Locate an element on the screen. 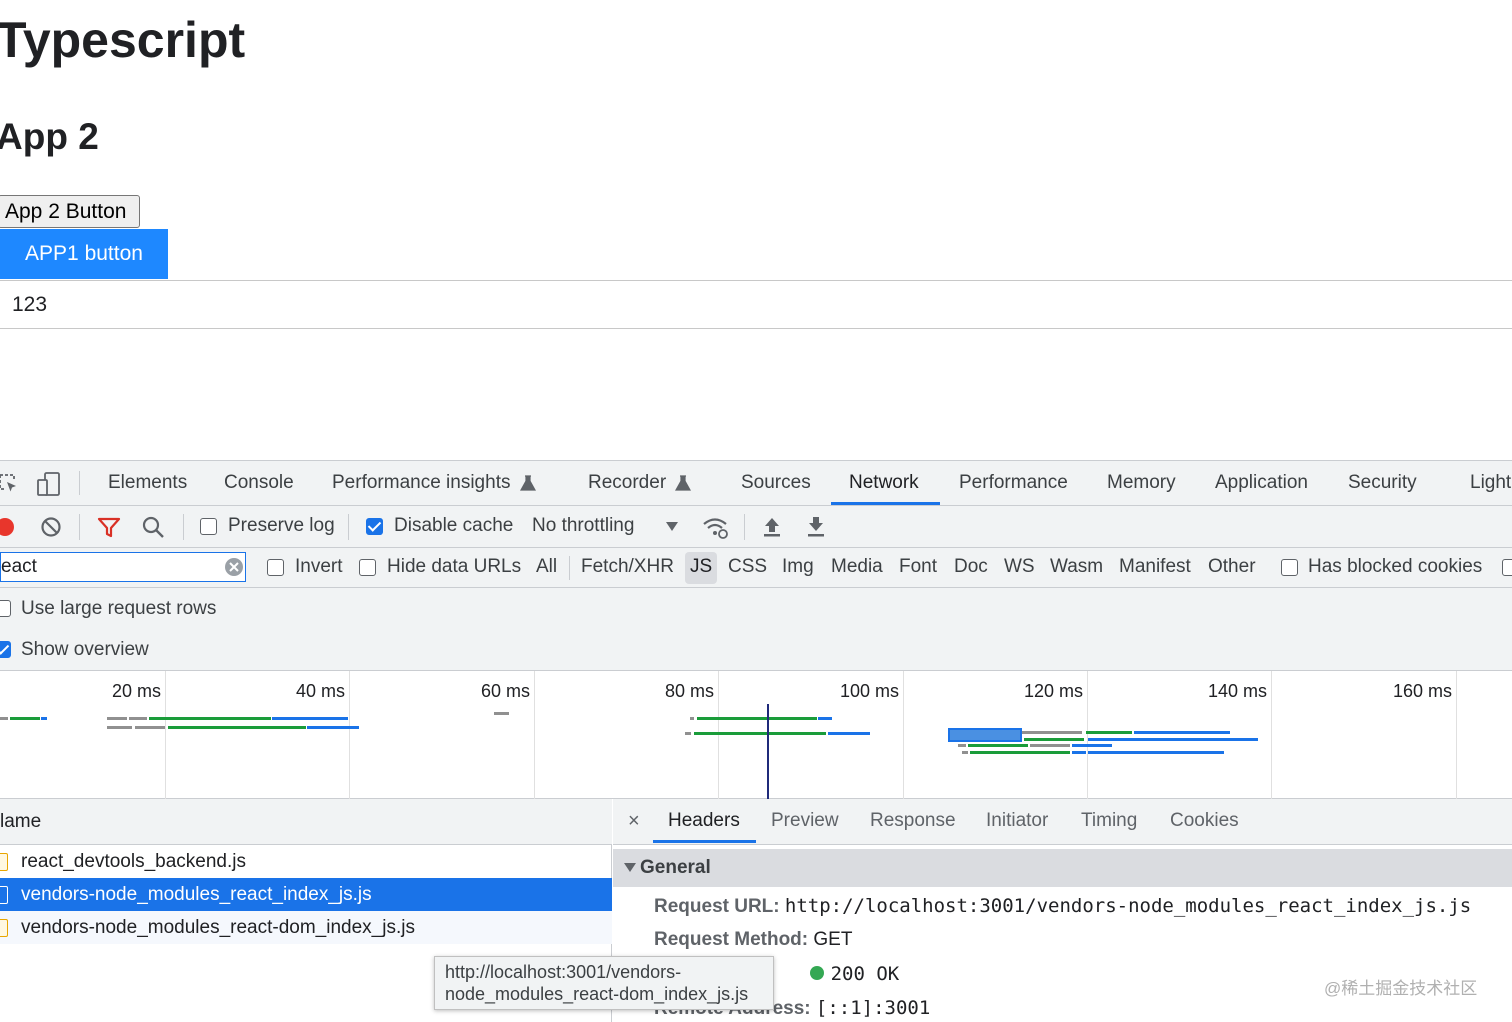 The width and height of the screenshot is (1512, 1022). app1-button: APP1 button is located at coordinates (84, 254).